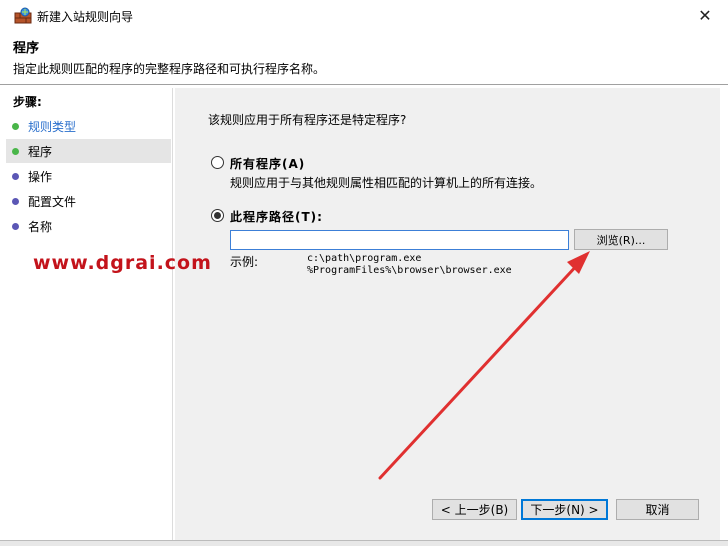 This screenshot has width=728, height=546. What do you see at coordinates (40, 226) in the screenshot?
I see `sidebar-item-label: 名称` at bounding box center [40, 226].